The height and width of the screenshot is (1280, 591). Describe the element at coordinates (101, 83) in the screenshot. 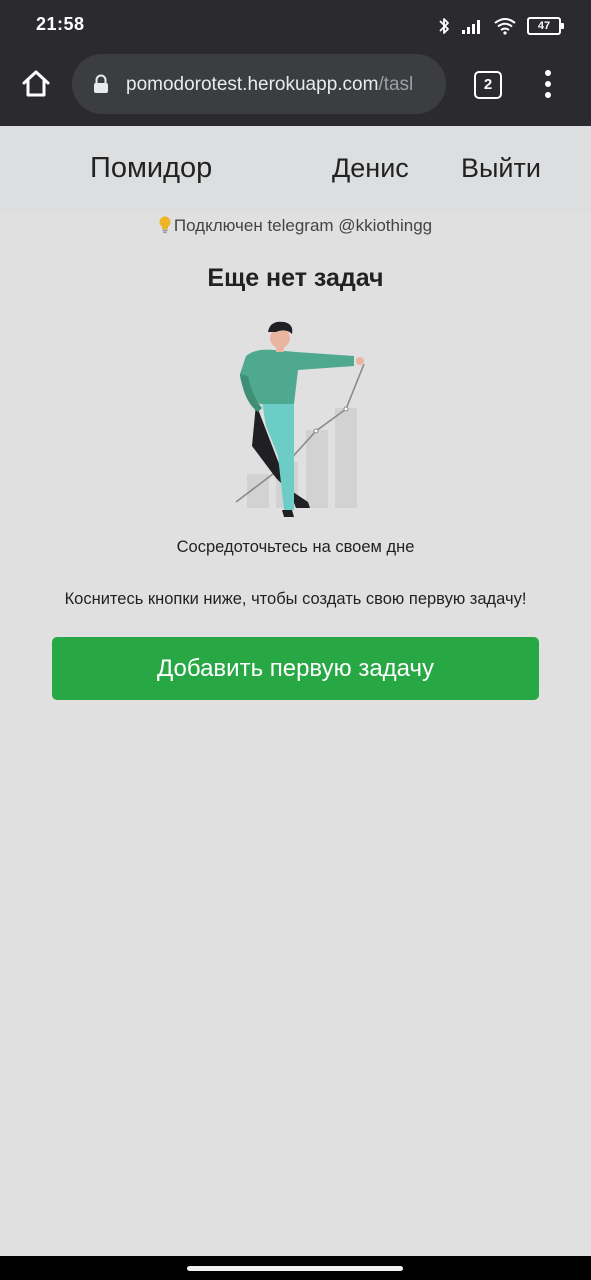

I see `lock-icon` at that location.